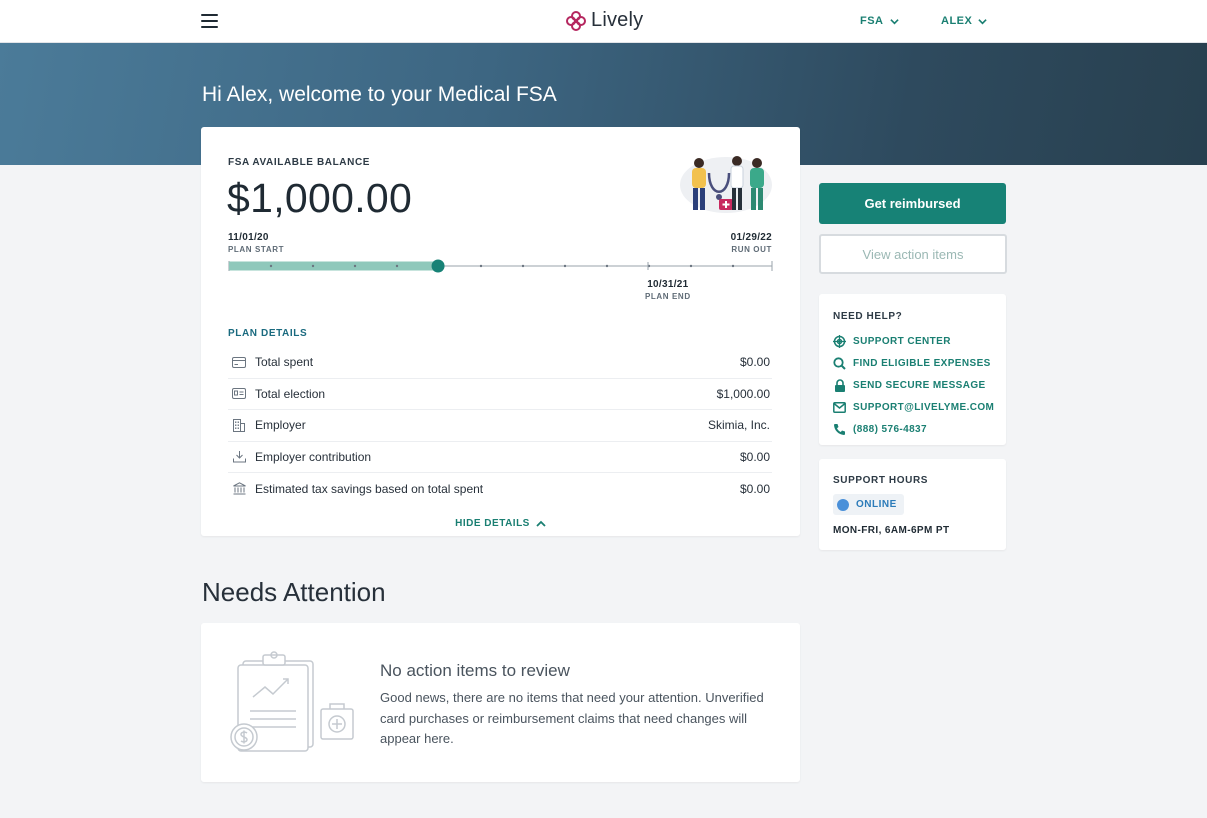  What do you see at coordinates (492, 523) in the screenshot?
I see `hide-details-label: HIDE DETAILS` at bounding box center [492, 523].